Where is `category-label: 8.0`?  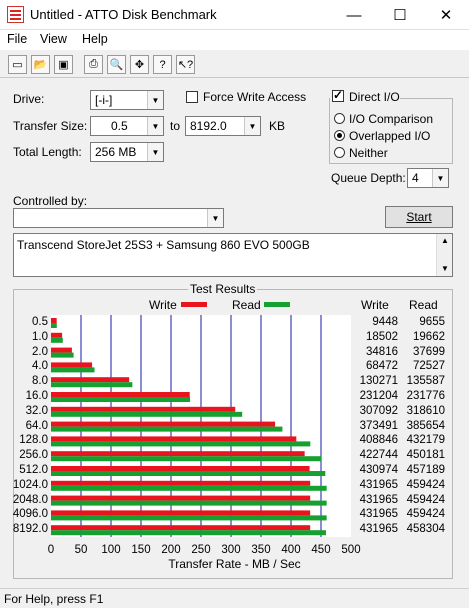
category-label: 8.0 is located at coordinates (40, 381).